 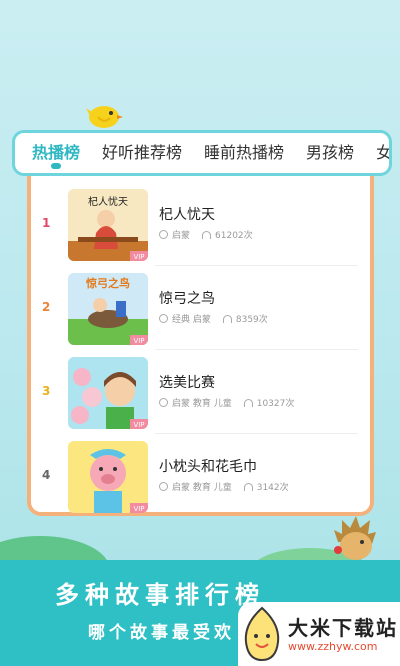 I want to click on story-tags: 经典 启蒙, so click(x=191, y=320).